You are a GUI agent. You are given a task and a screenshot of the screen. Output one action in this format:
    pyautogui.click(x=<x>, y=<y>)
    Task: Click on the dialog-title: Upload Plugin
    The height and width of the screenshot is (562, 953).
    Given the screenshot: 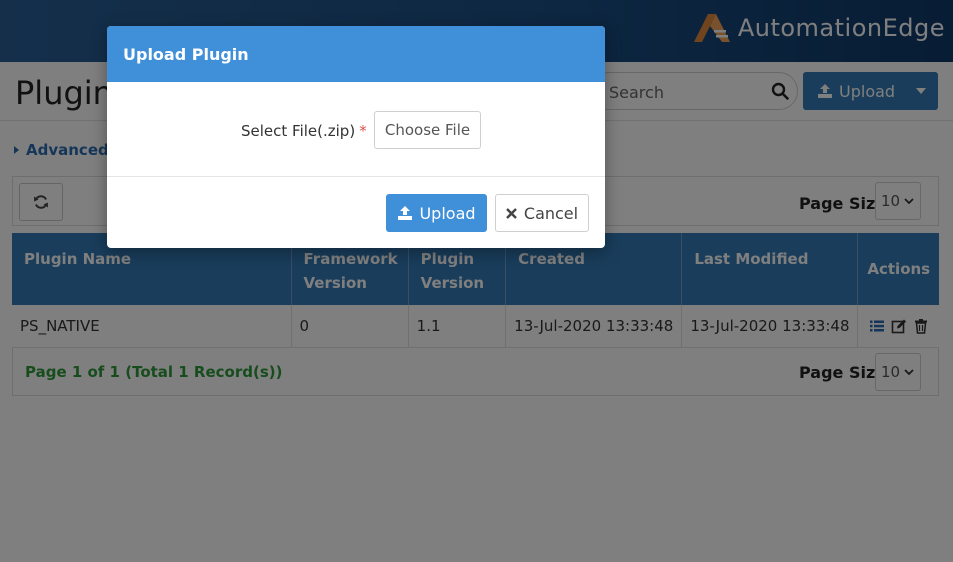 What is the action you would take?
    pyautogui.click(x=186, y=54)
    